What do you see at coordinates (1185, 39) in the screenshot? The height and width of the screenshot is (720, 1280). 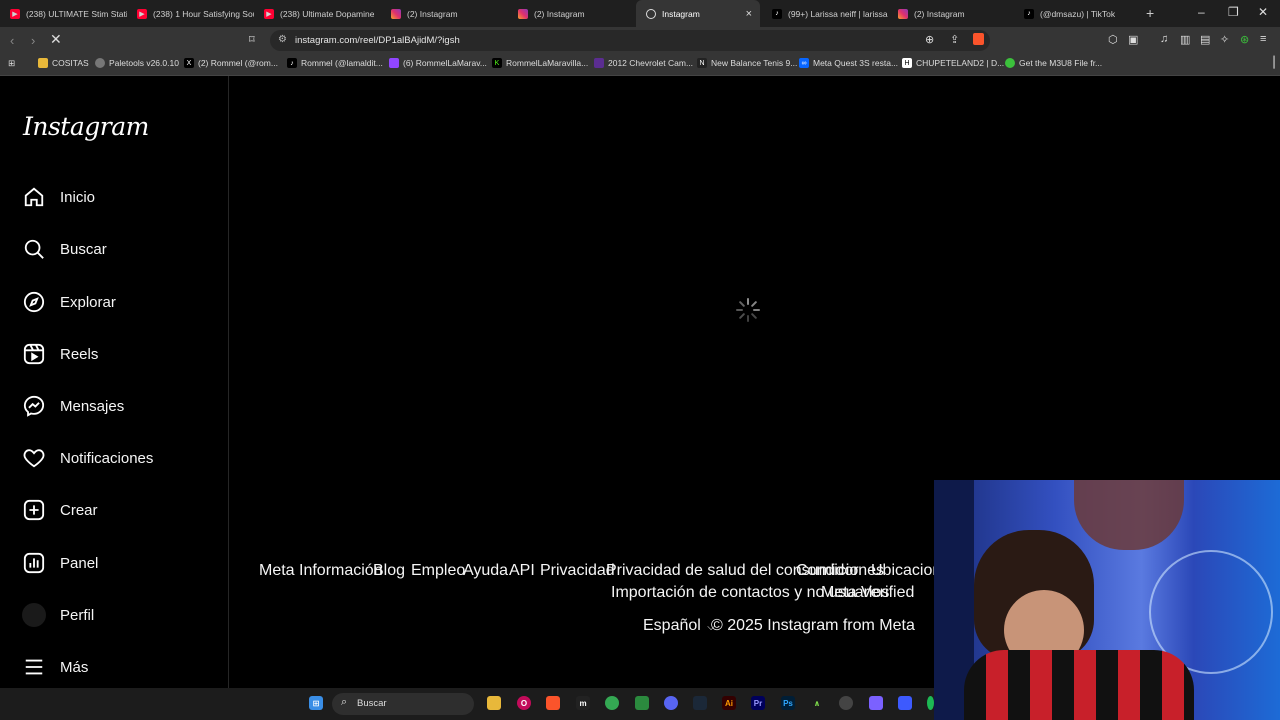 I see `sidebar-icon: ▥` at bounding box center [1185, 39].